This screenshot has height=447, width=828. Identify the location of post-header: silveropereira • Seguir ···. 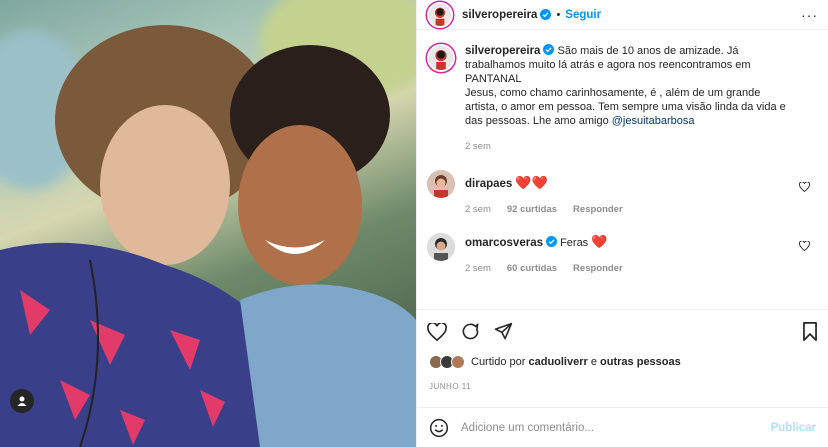
(622, 15).